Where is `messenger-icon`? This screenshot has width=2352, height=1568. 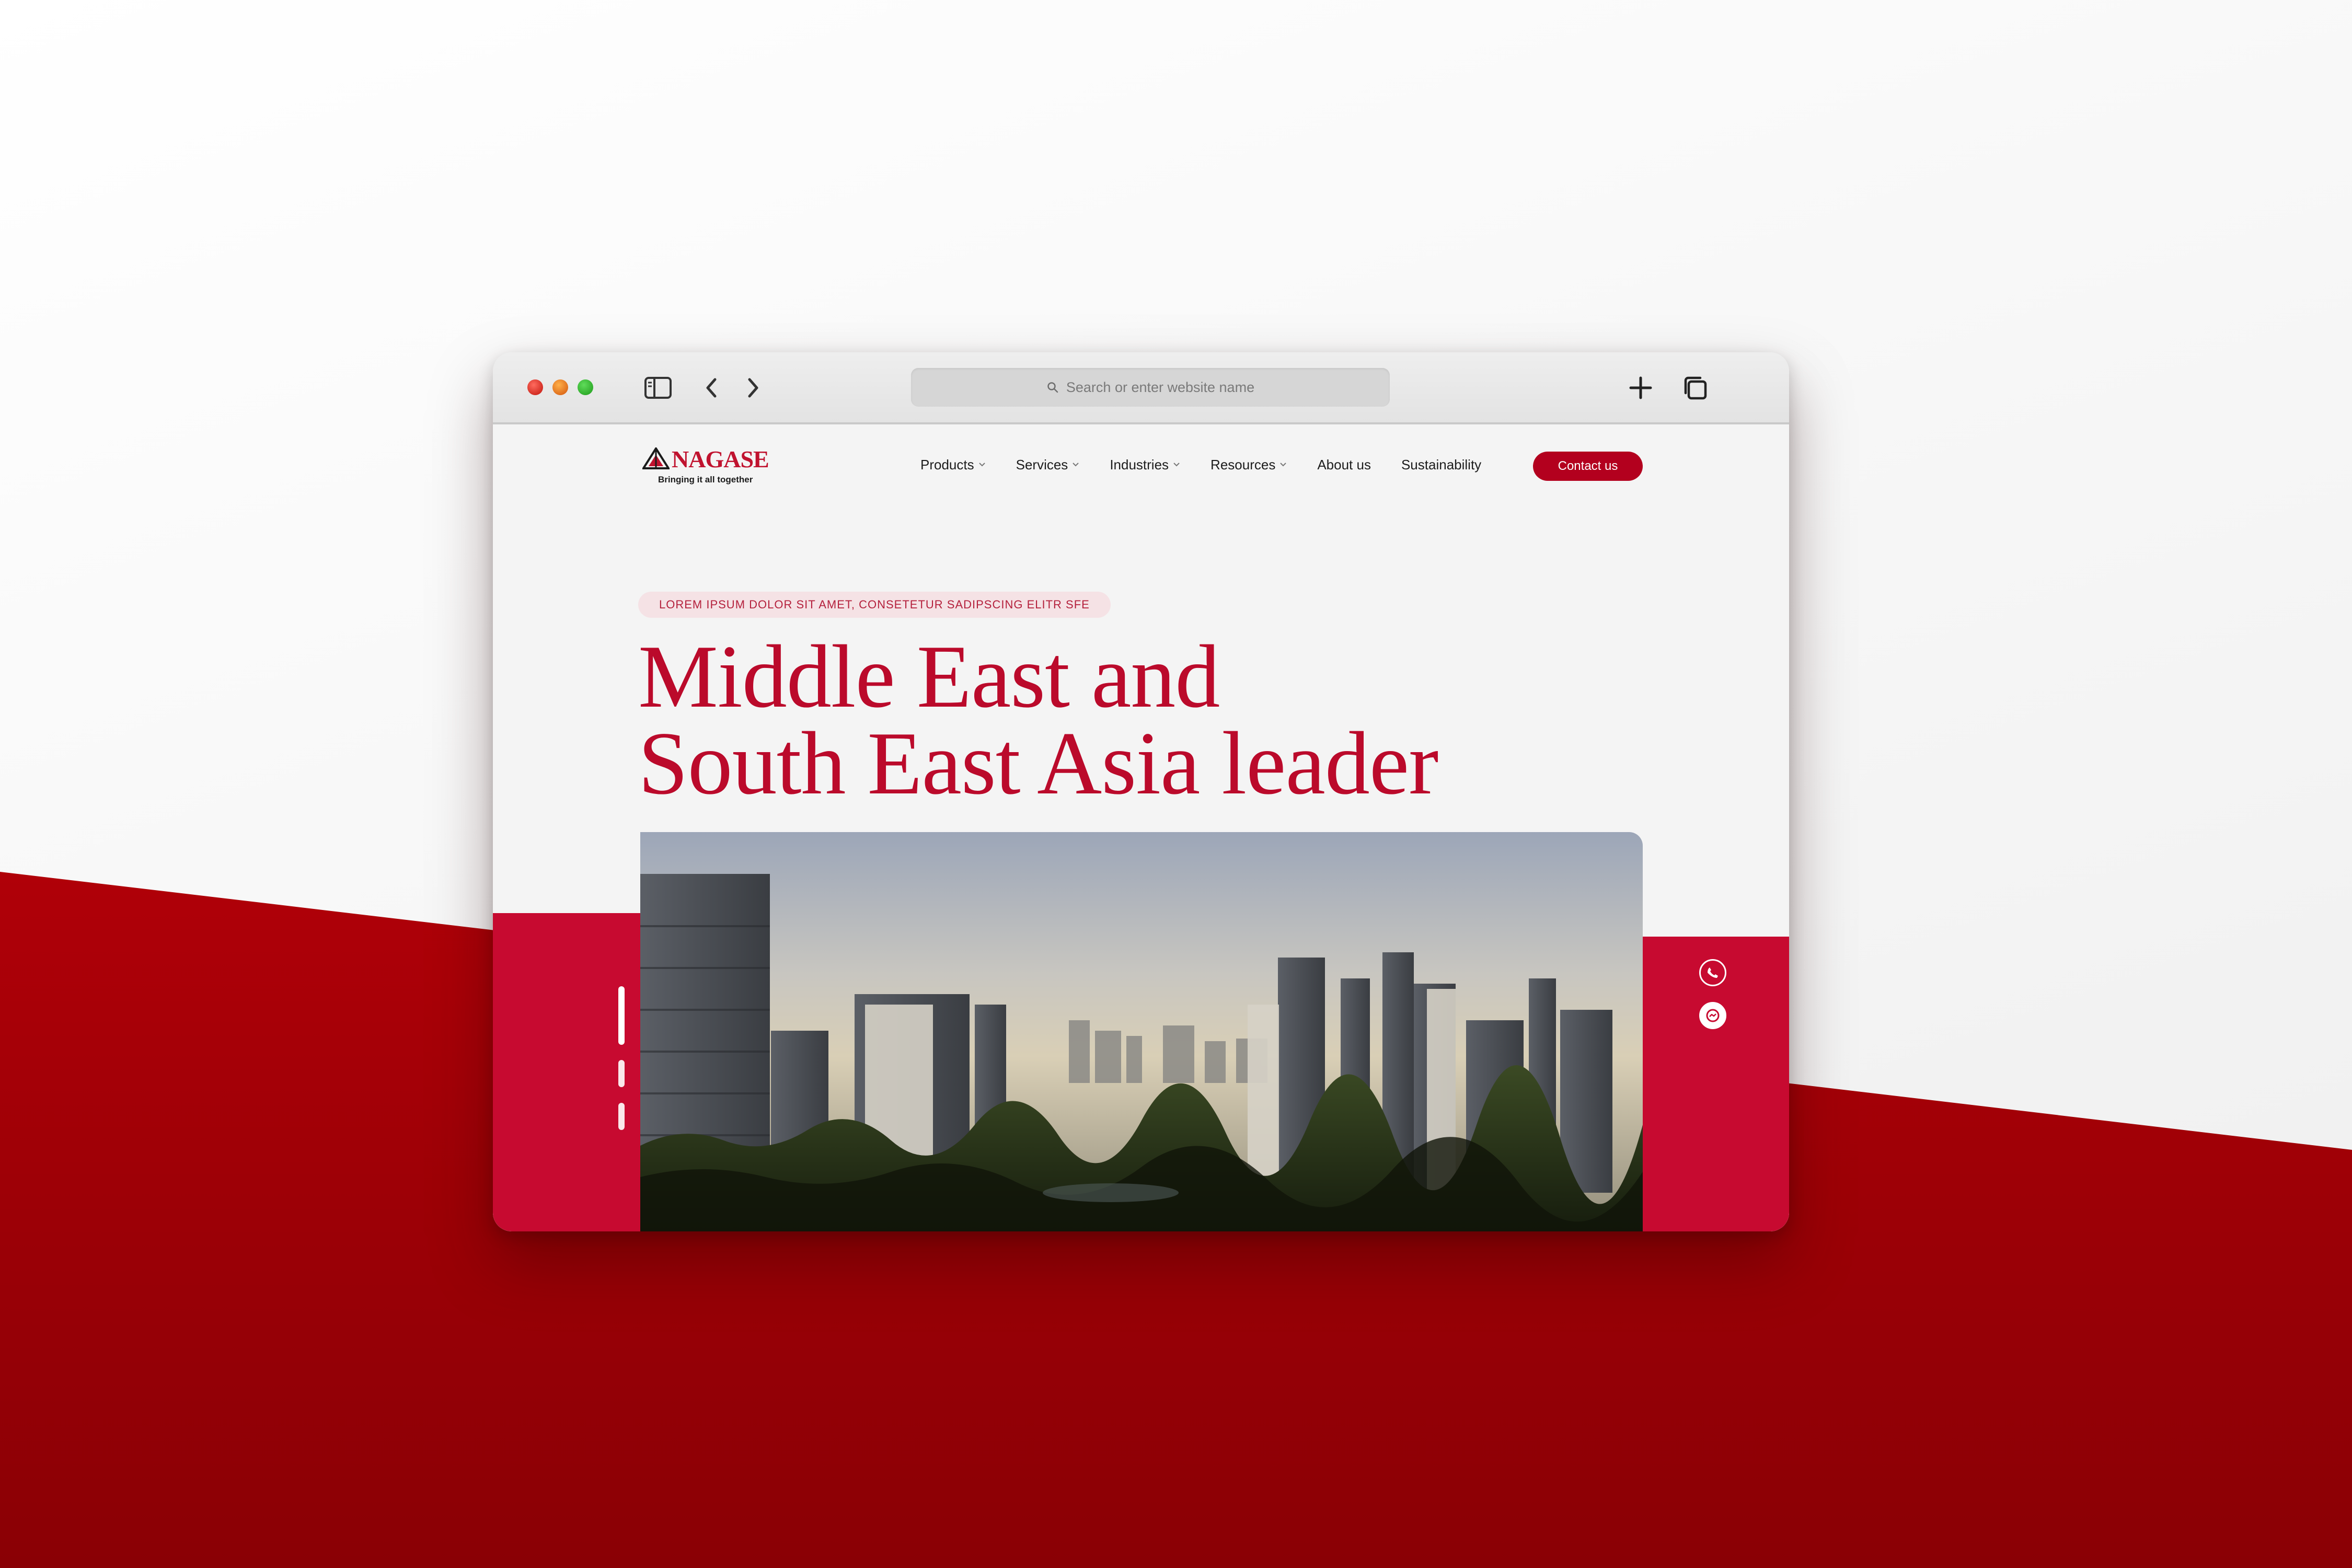
messenger-icon is located at coordinates (1712, 1015).